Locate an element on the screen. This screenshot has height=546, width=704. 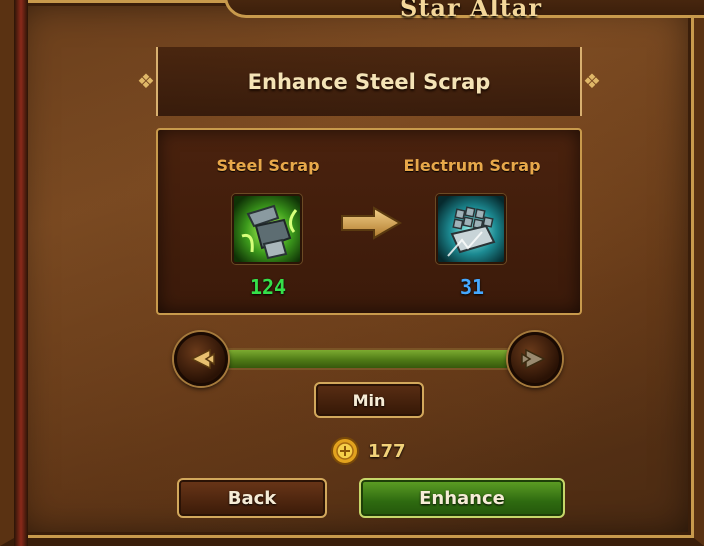
increase-button is located at coordinates (535, 359).